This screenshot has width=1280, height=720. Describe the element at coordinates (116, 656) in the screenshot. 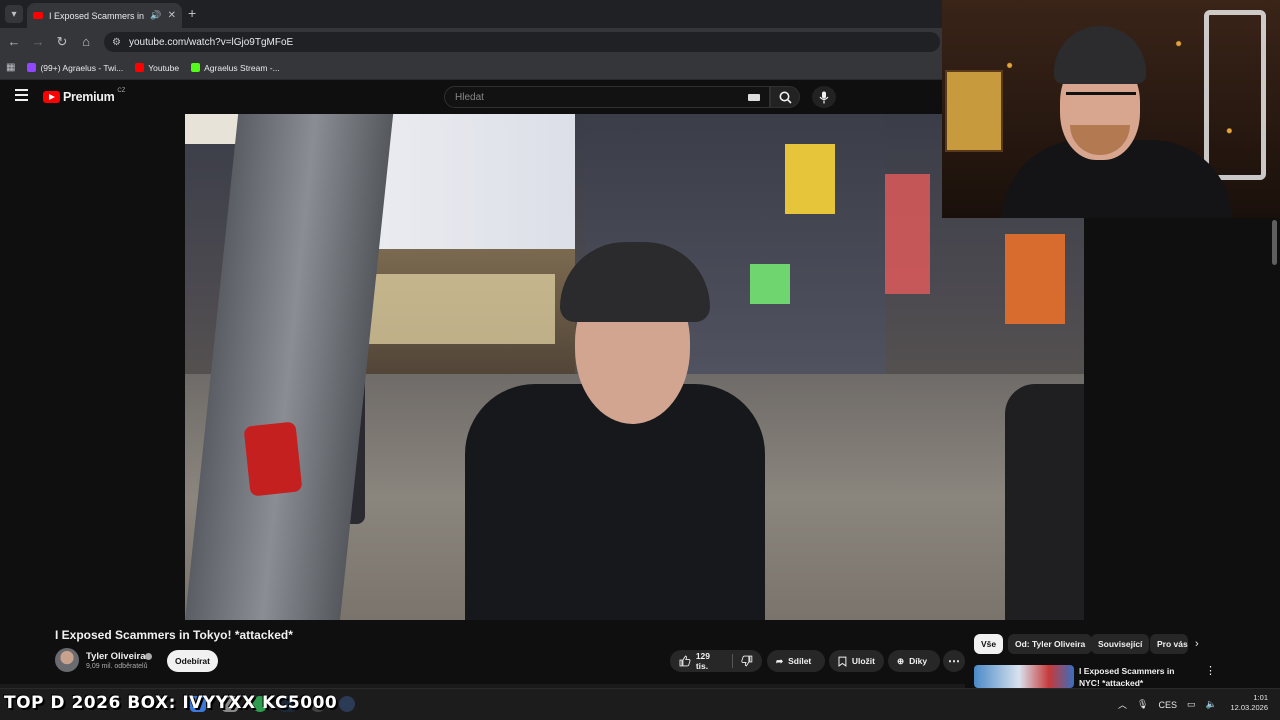

I see `channel-name: Tyler Oliveira` at that location.